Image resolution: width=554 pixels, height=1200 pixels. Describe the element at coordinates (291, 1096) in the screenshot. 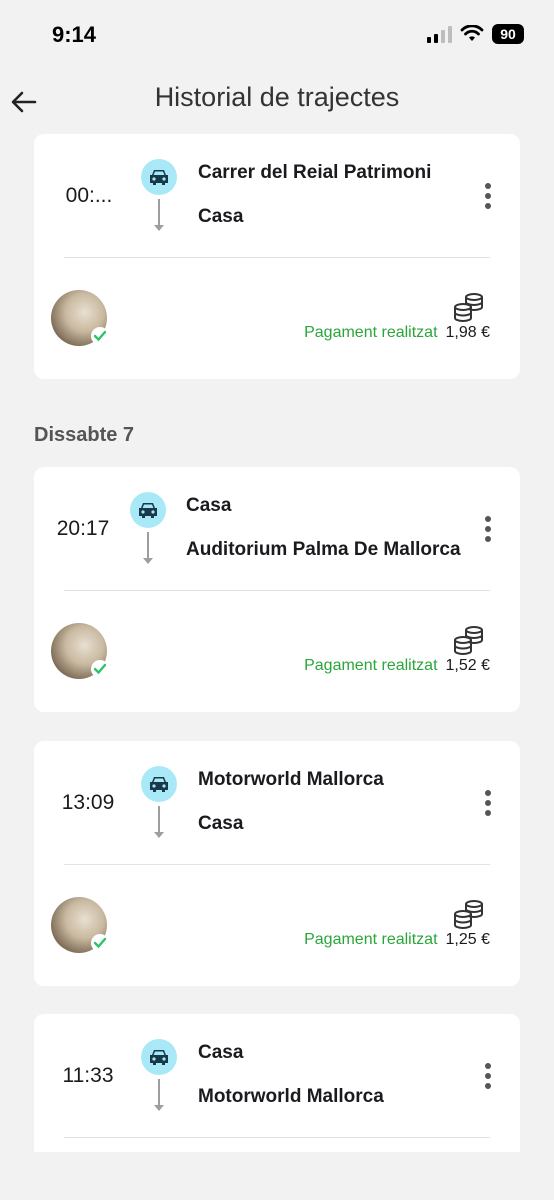

I see `trip-destination: Motorworld Mallorca` at that location.